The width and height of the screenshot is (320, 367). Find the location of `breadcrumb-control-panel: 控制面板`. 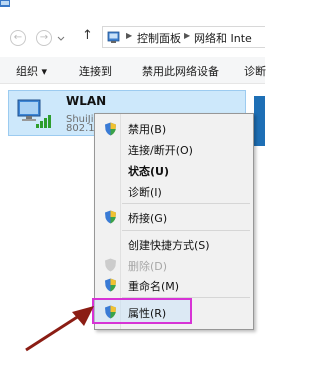

breadcrumb-control-panel: 控制面板 is located at coordinates (159, 38).